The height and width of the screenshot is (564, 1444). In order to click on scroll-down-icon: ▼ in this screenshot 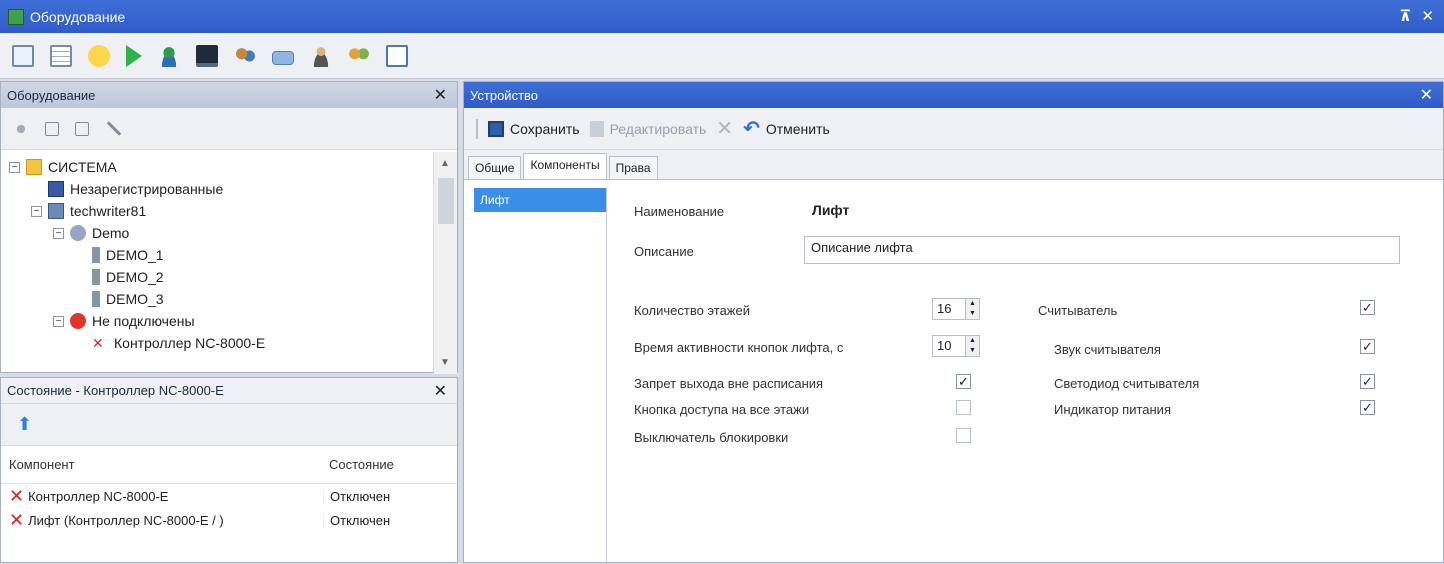, I will do `click(445, 362)`.